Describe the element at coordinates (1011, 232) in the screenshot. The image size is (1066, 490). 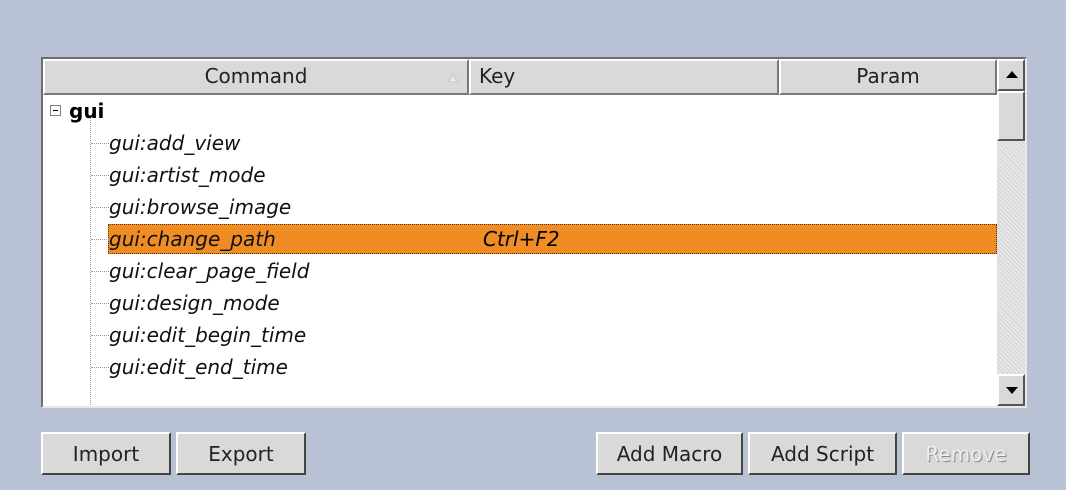
I see `vertical-scrollbar` at that location.